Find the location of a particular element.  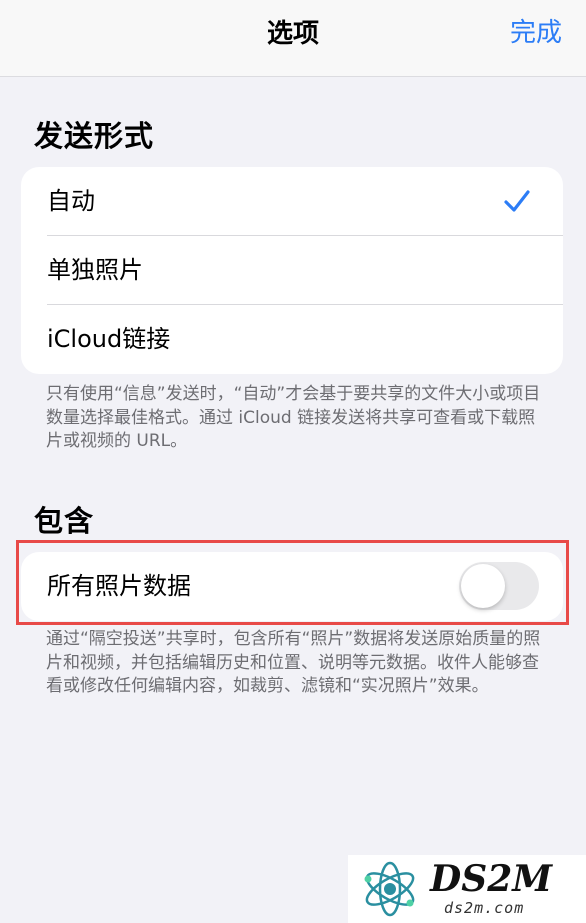

send-format-header: 发送形式 is located at coordinates (94, 136).